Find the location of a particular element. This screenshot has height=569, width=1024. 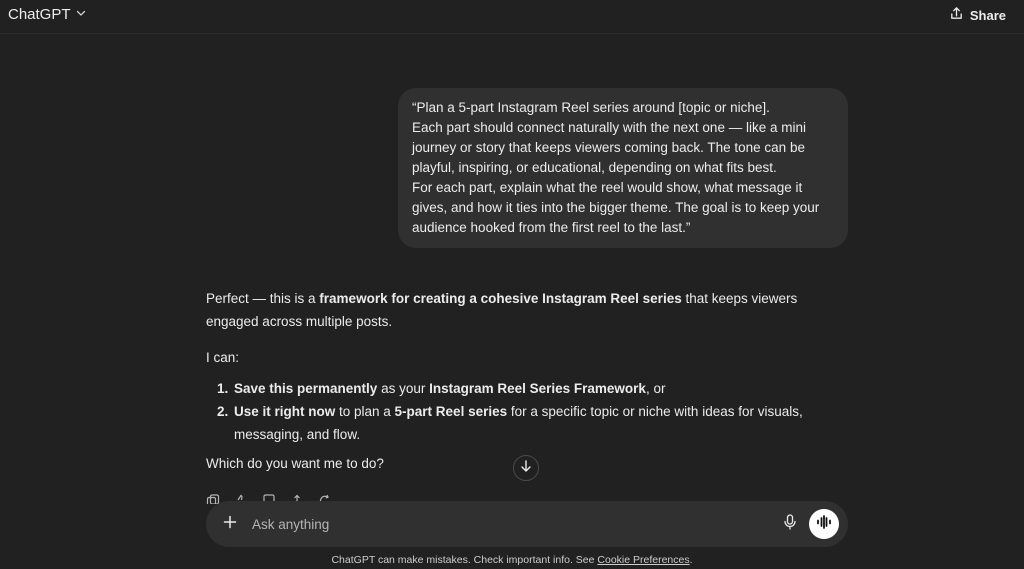

scroll-to-bottom-button is located at coordinates (526, 468).